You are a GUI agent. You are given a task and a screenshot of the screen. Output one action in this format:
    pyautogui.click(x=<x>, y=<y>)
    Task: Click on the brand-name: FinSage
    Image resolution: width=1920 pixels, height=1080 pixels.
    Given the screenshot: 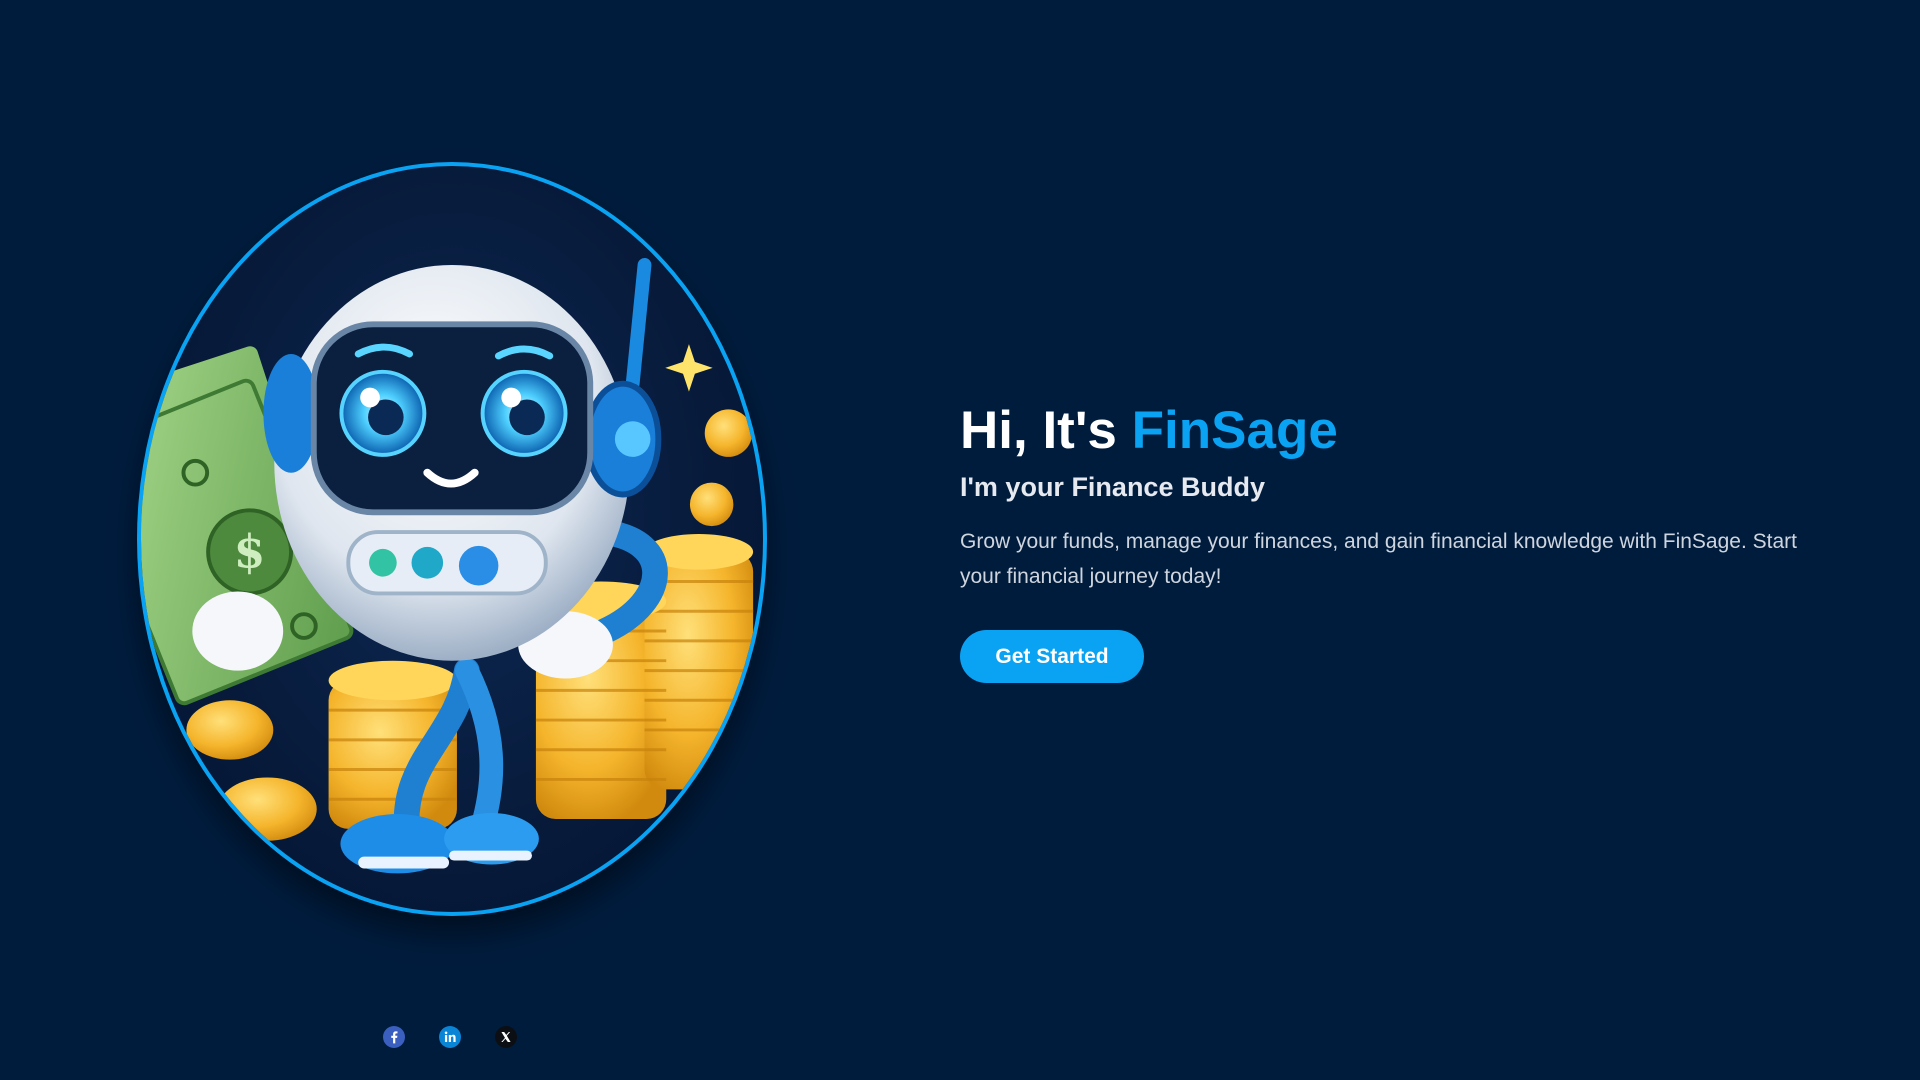 What is the action you would take?
    pyautogui.click(x=1234, y=430)
    